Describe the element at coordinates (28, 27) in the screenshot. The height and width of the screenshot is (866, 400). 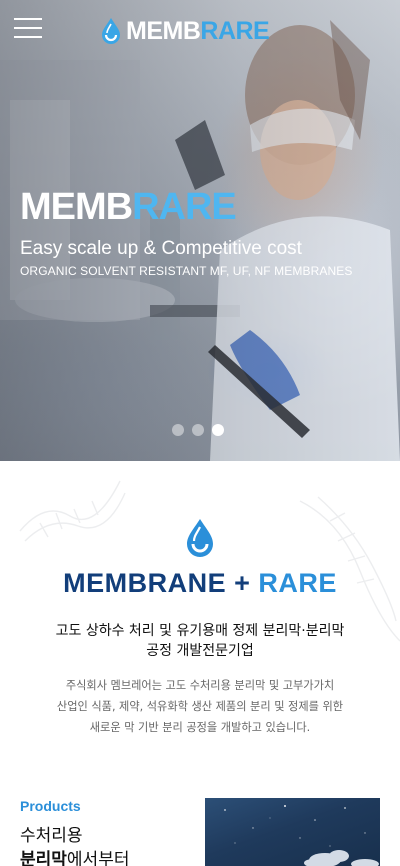
I see `hamburger-menu-icon` at that location.